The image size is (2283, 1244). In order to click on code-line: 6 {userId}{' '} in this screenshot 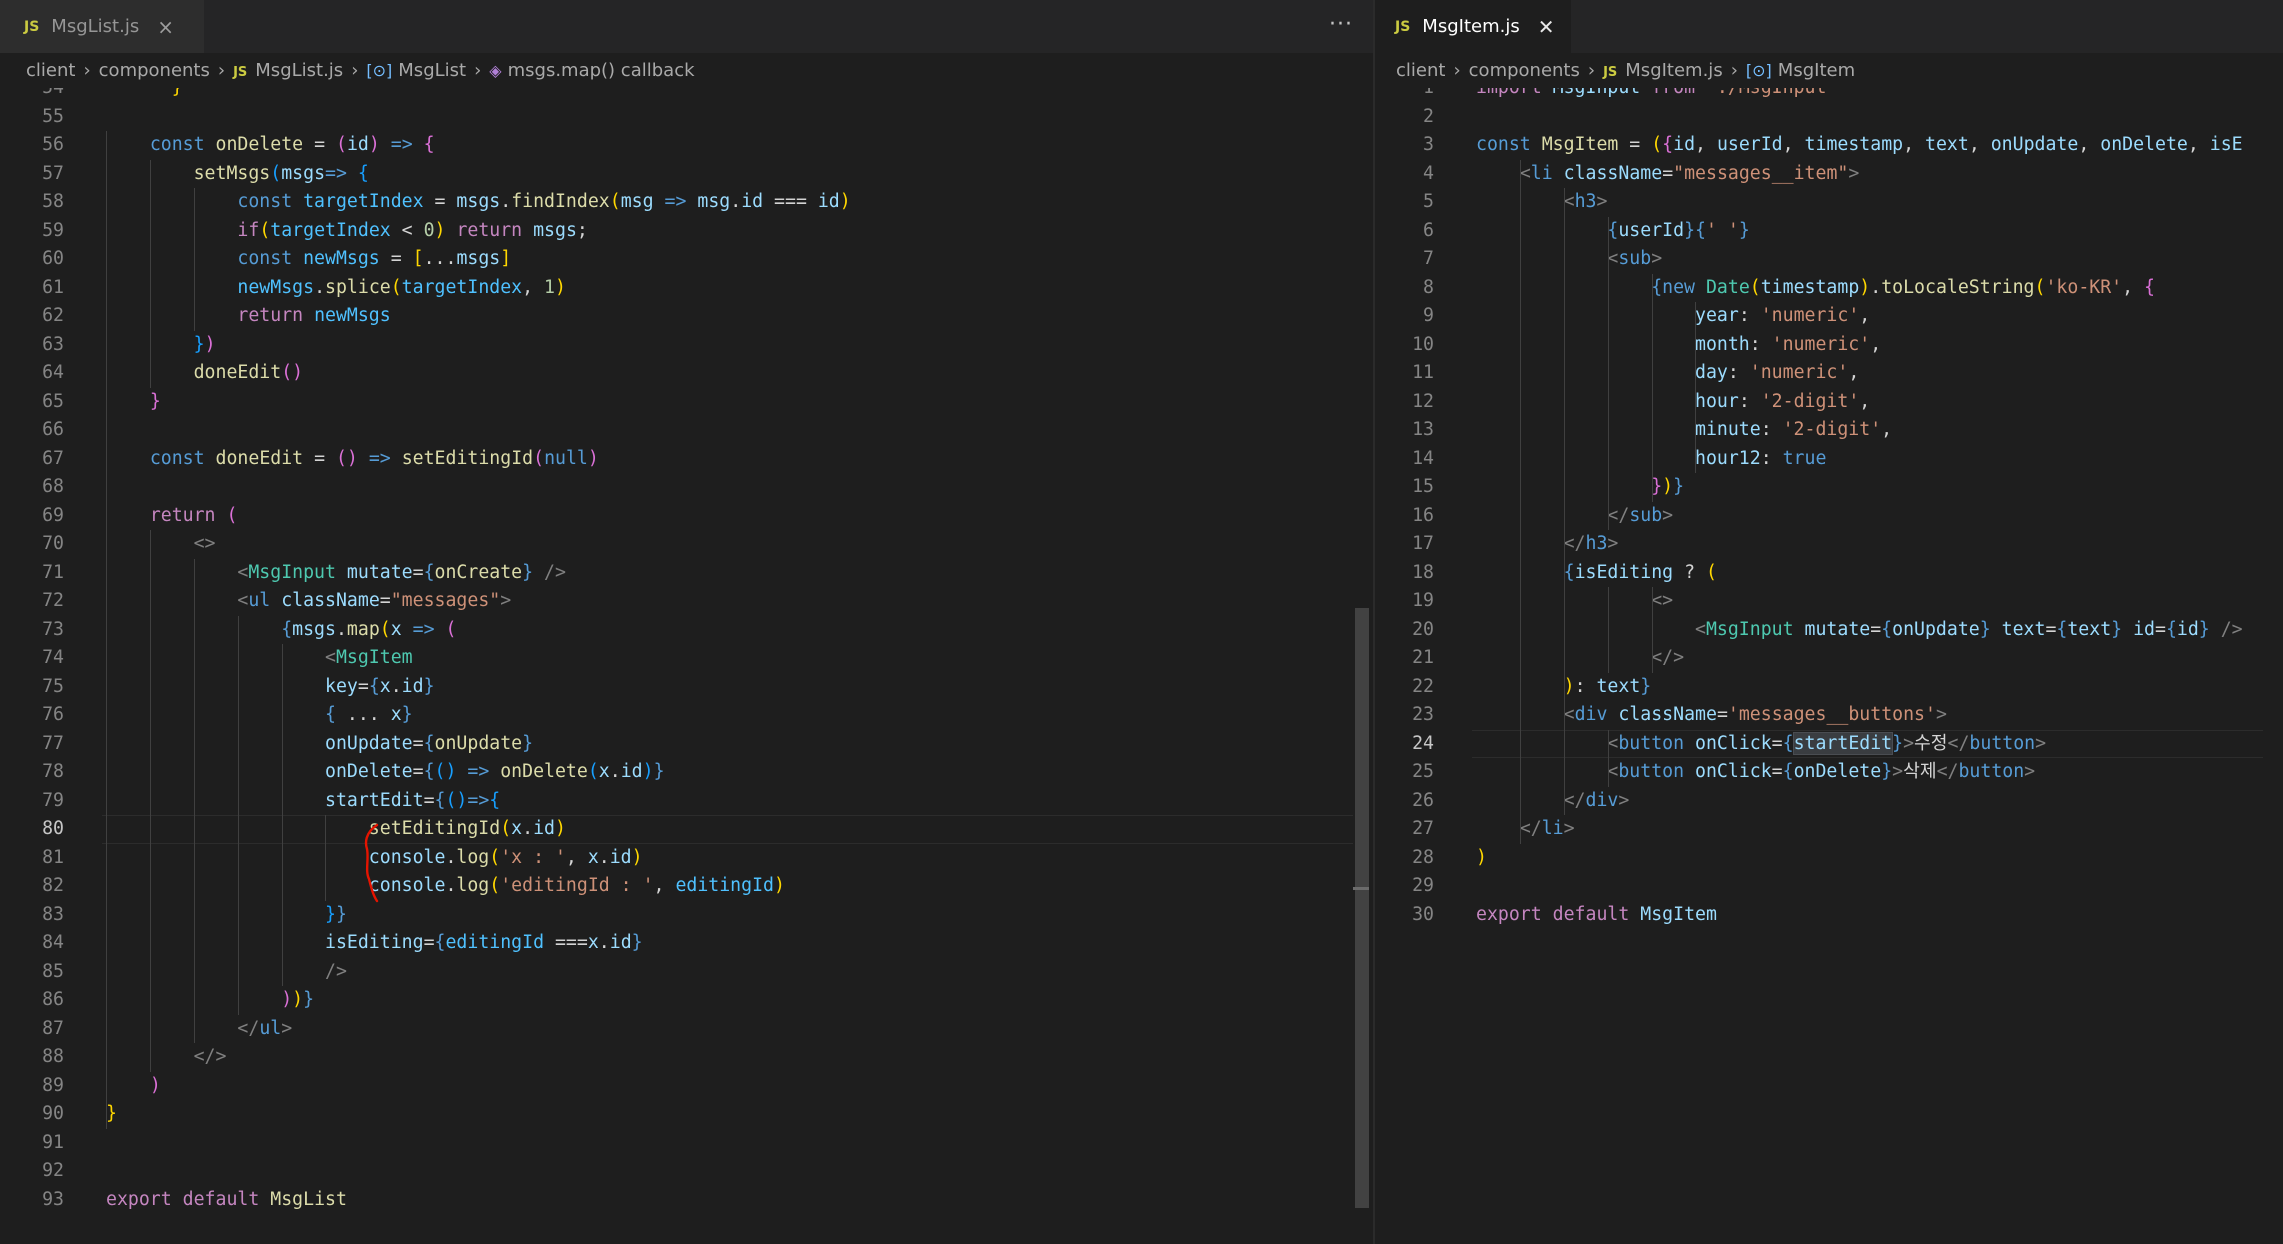, I will do `click(1829, 231)`.